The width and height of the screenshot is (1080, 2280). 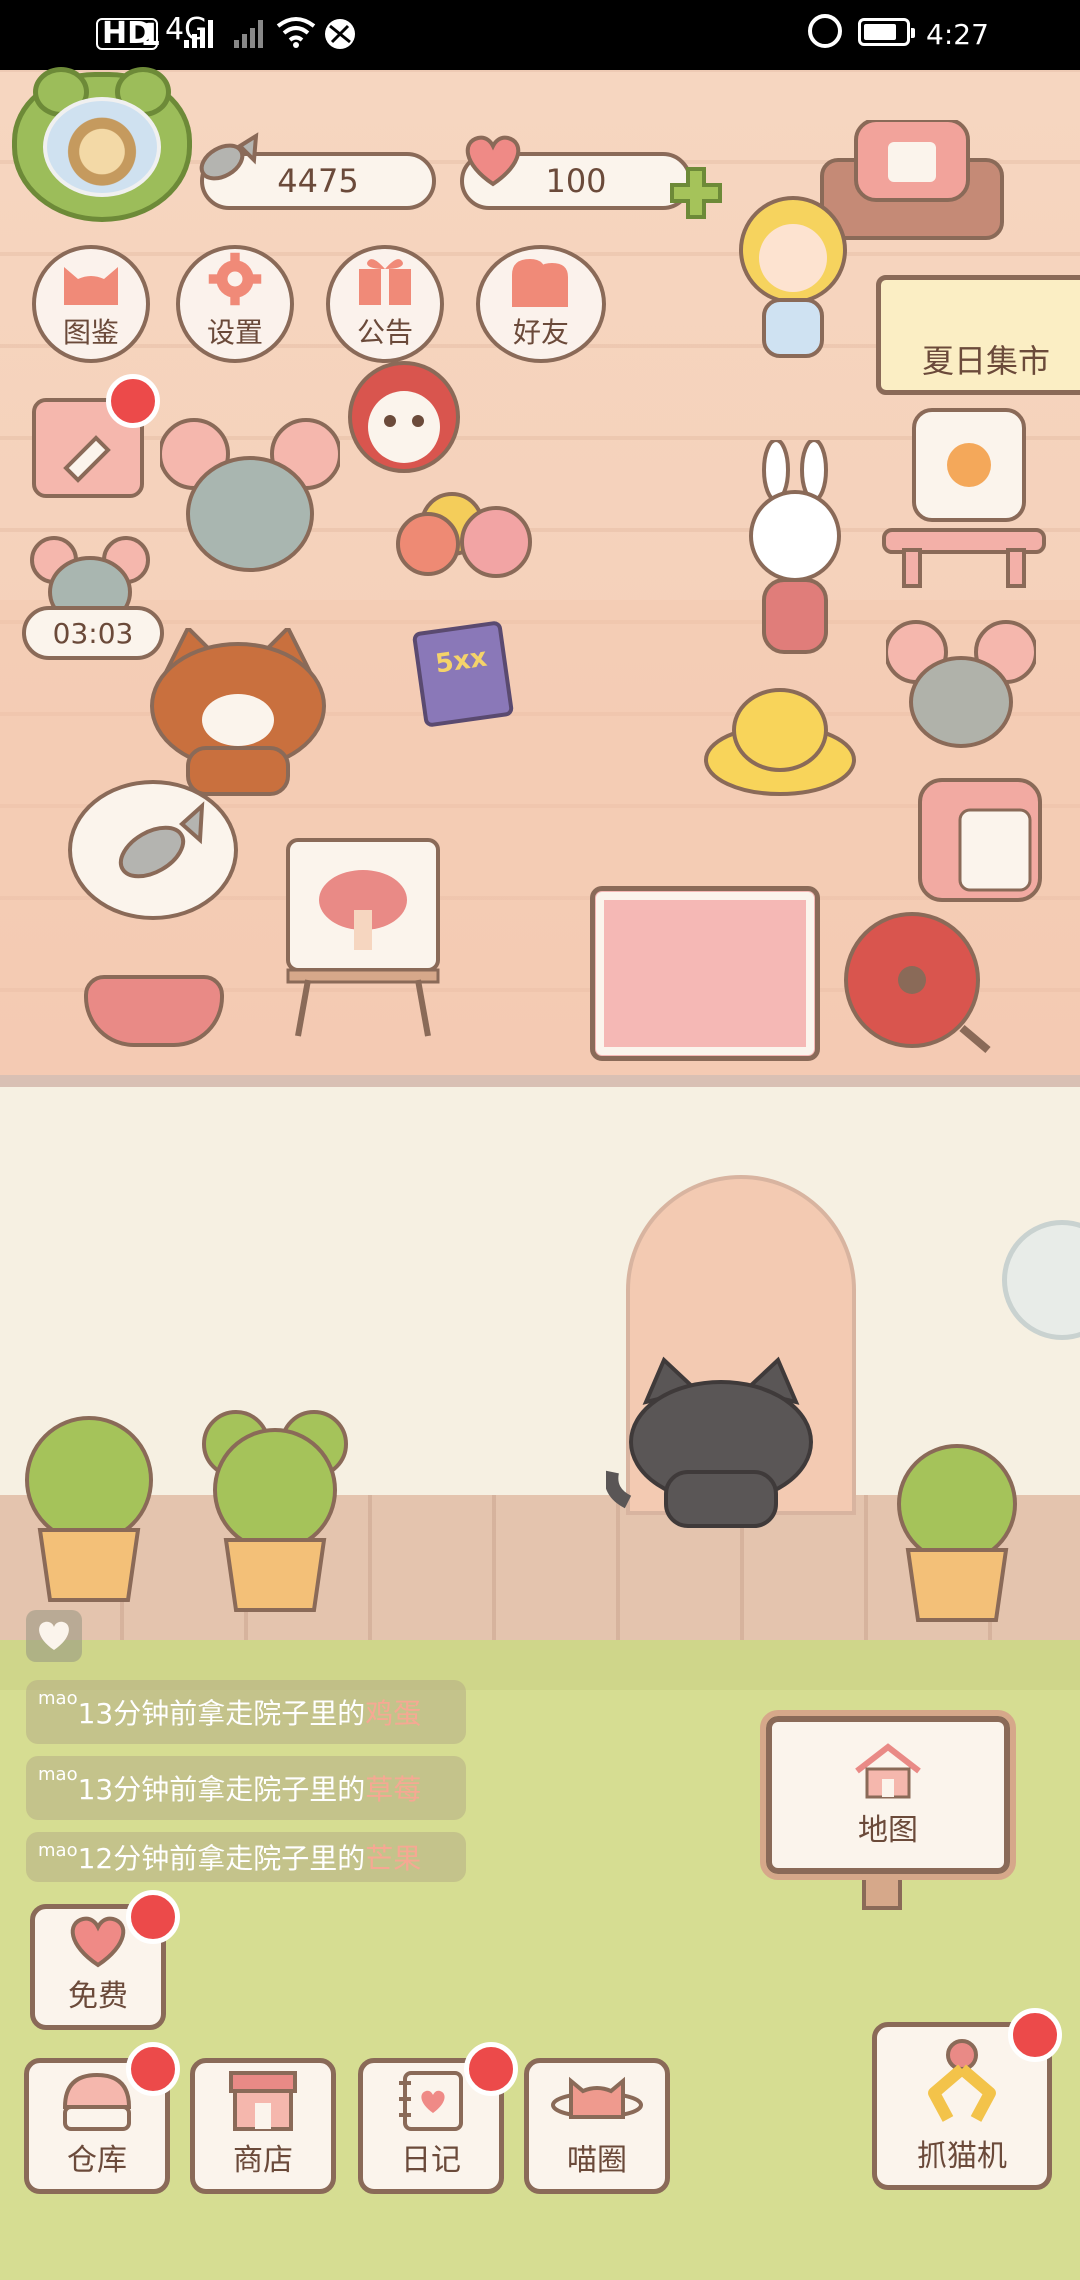 I want to click on notice-label: 公告, so click(x=384, y=332).